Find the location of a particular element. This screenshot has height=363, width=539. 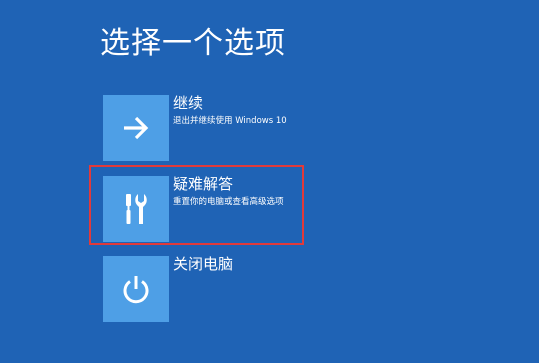

continue-option: 继续 退出并继续使用 Windows 10 is located at coordinates (283, 127).